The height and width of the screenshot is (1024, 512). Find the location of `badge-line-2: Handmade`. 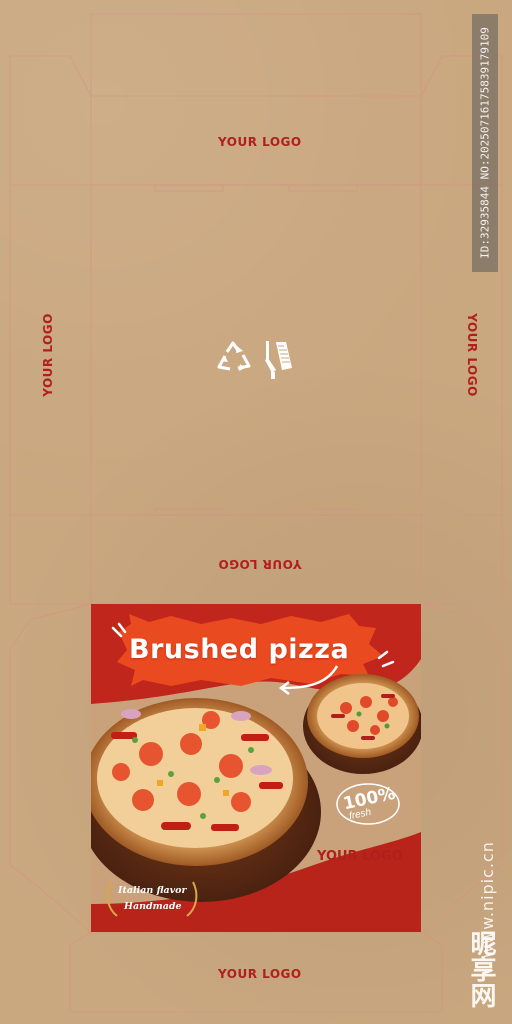

badge-line-2: Handmade is located at coordinates (153, 906).